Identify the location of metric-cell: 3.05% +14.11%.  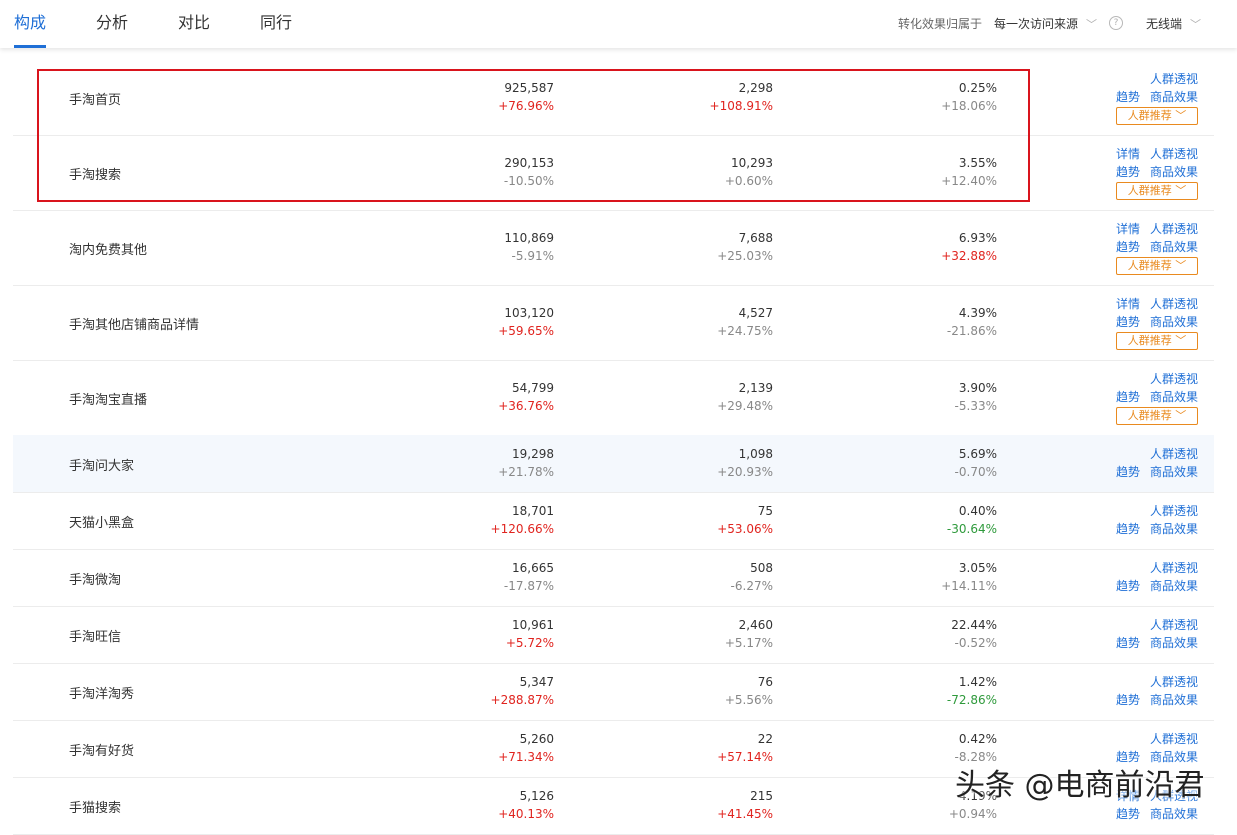
(917, 577).